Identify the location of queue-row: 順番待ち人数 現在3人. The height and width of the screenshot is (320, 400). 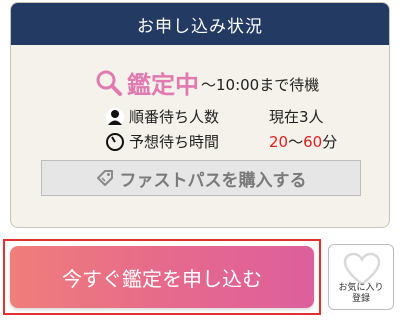
(214, 116).